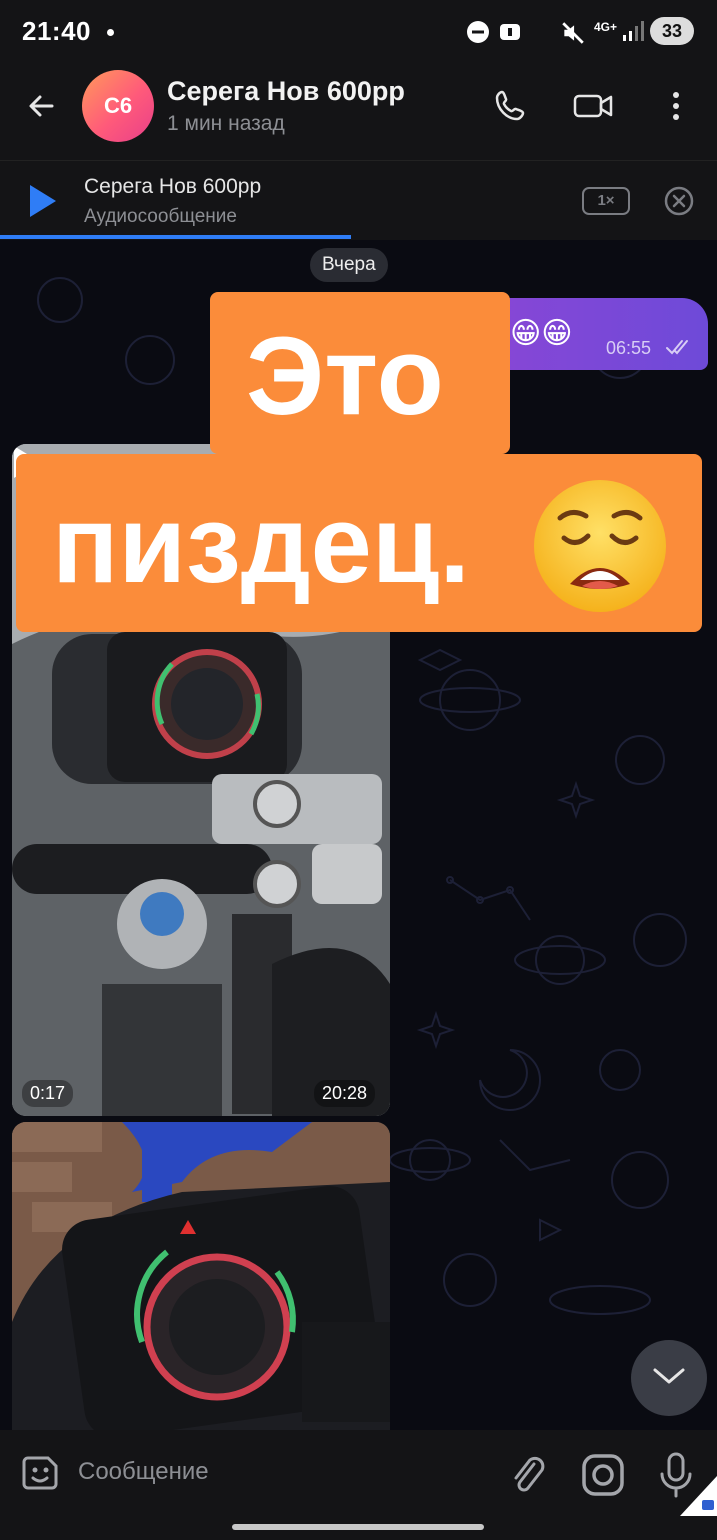 Image resolution: width=717 pixels, height=1540 pixels. What do you see at coordinates (345, 376) in the screenshot?
I see `caption-line-1: Это` at bounding box center [345, 376].